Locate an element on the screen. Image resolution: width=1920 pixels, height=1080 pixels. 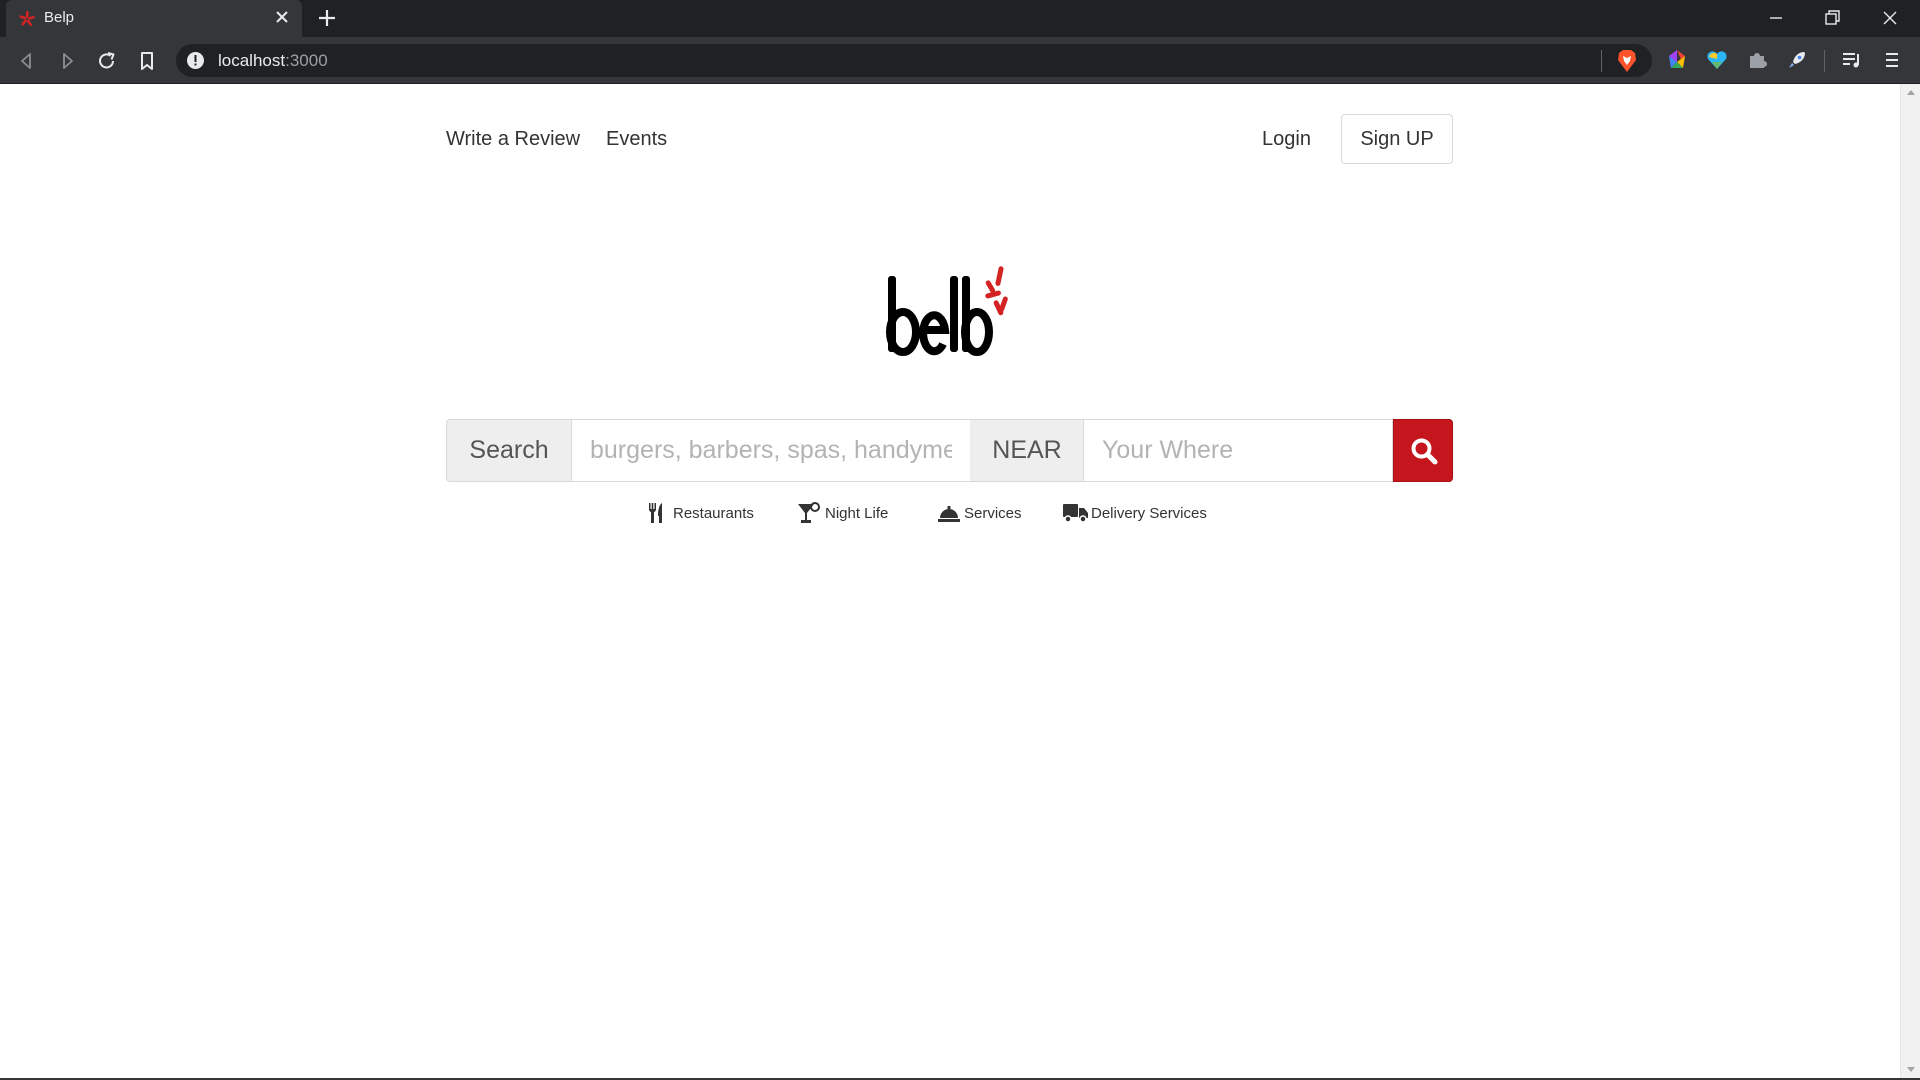
omnibox-divider is located at coordinates (1601, 61).